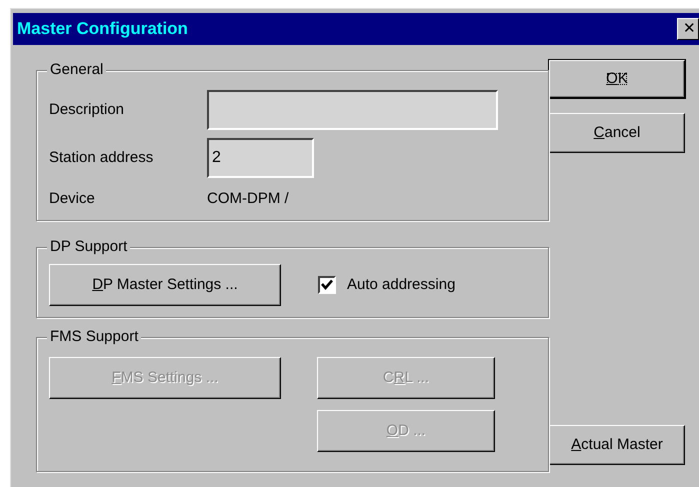 The image size is (699, 487). What do you see at coordinates (327, 285) in the screenshot?
I see `checkbox` at bounding box center [327, 285].